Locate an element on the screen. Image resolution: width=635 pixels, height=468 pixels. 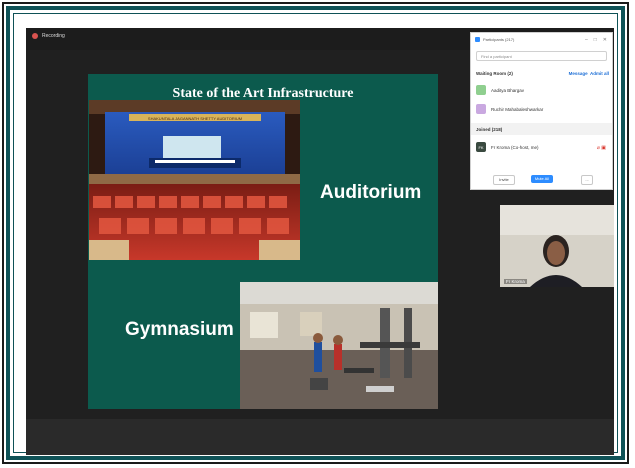
participant-name: Ruchir Mahabaleshwarkar is located at coordinates (517, 109).